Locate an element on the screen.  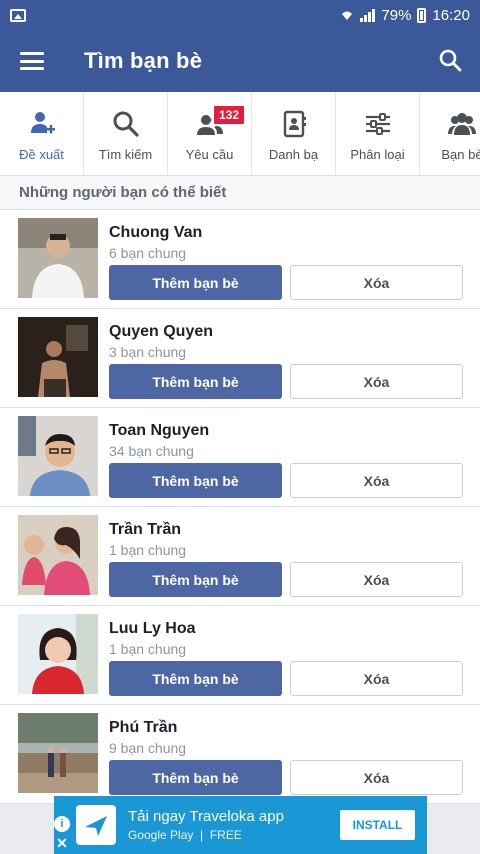
list-item: Luu Ly Hoa 1 bạn chung Thêm bạn bè Xóa is located at coordinates (240, 655).